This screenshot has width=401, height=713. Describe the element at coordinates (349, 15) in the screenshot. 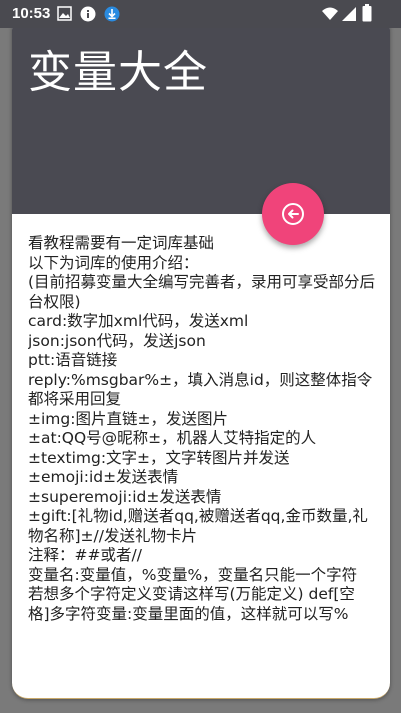

I see `signal-icon` at that location.